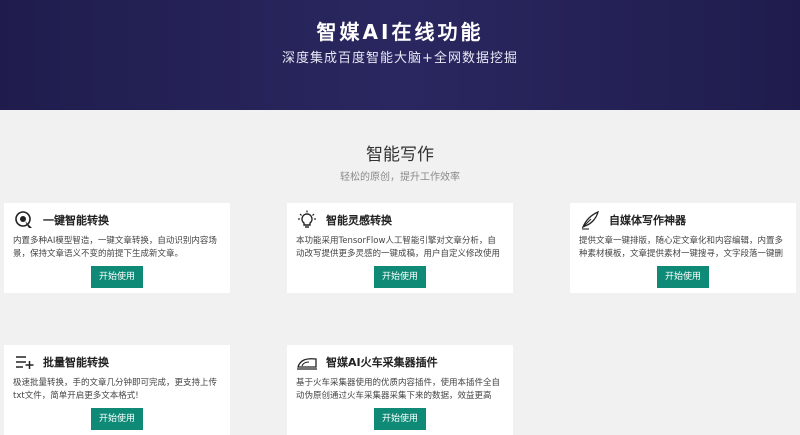  What do you see at coordinates (76, 220) in the screenshot?
I see `card-title: 一键智能转换` at bounding box center [76, 220].